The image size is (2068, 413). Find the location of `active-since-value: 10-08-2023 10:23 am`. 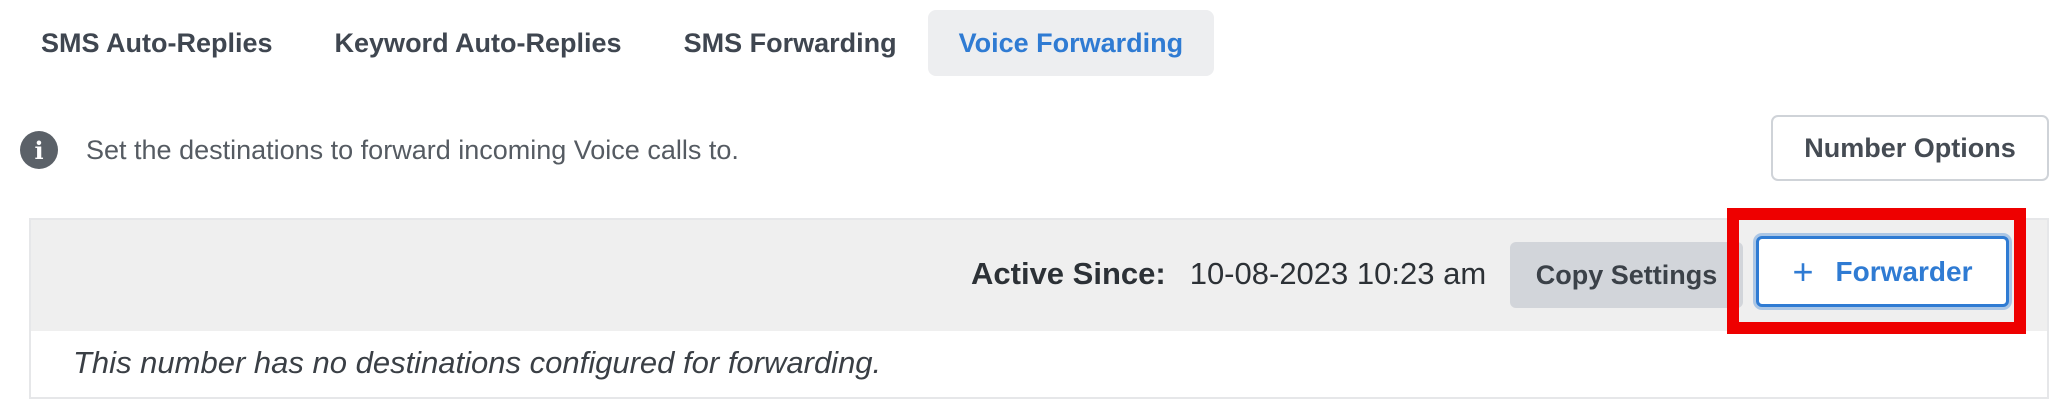

active-since-value: 10-08-2023 10:23 am is located at coordinates (1338, 273).